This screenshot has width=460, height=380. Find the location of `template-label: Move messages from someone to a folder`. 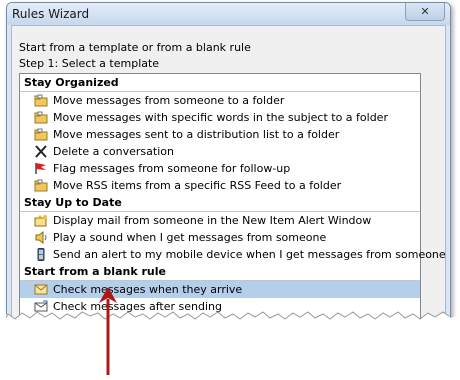

template-label: Move messages from someone to a folder is located at coordinates (169, 100).